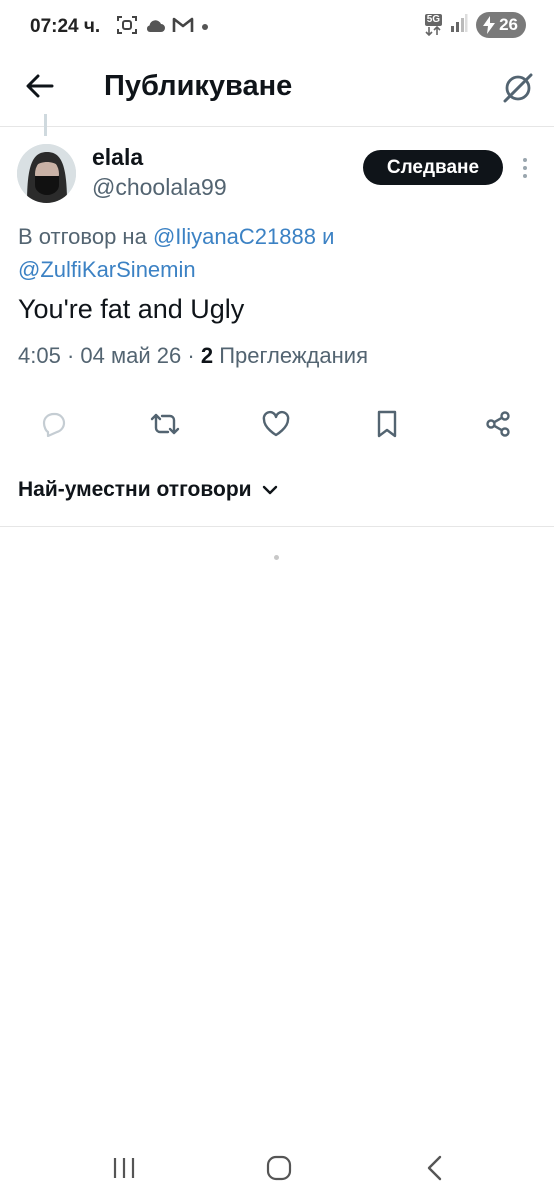 The width and height of the screenshot is (554, 1200). I want to click on chevron-down-icon, so click(269, 490).